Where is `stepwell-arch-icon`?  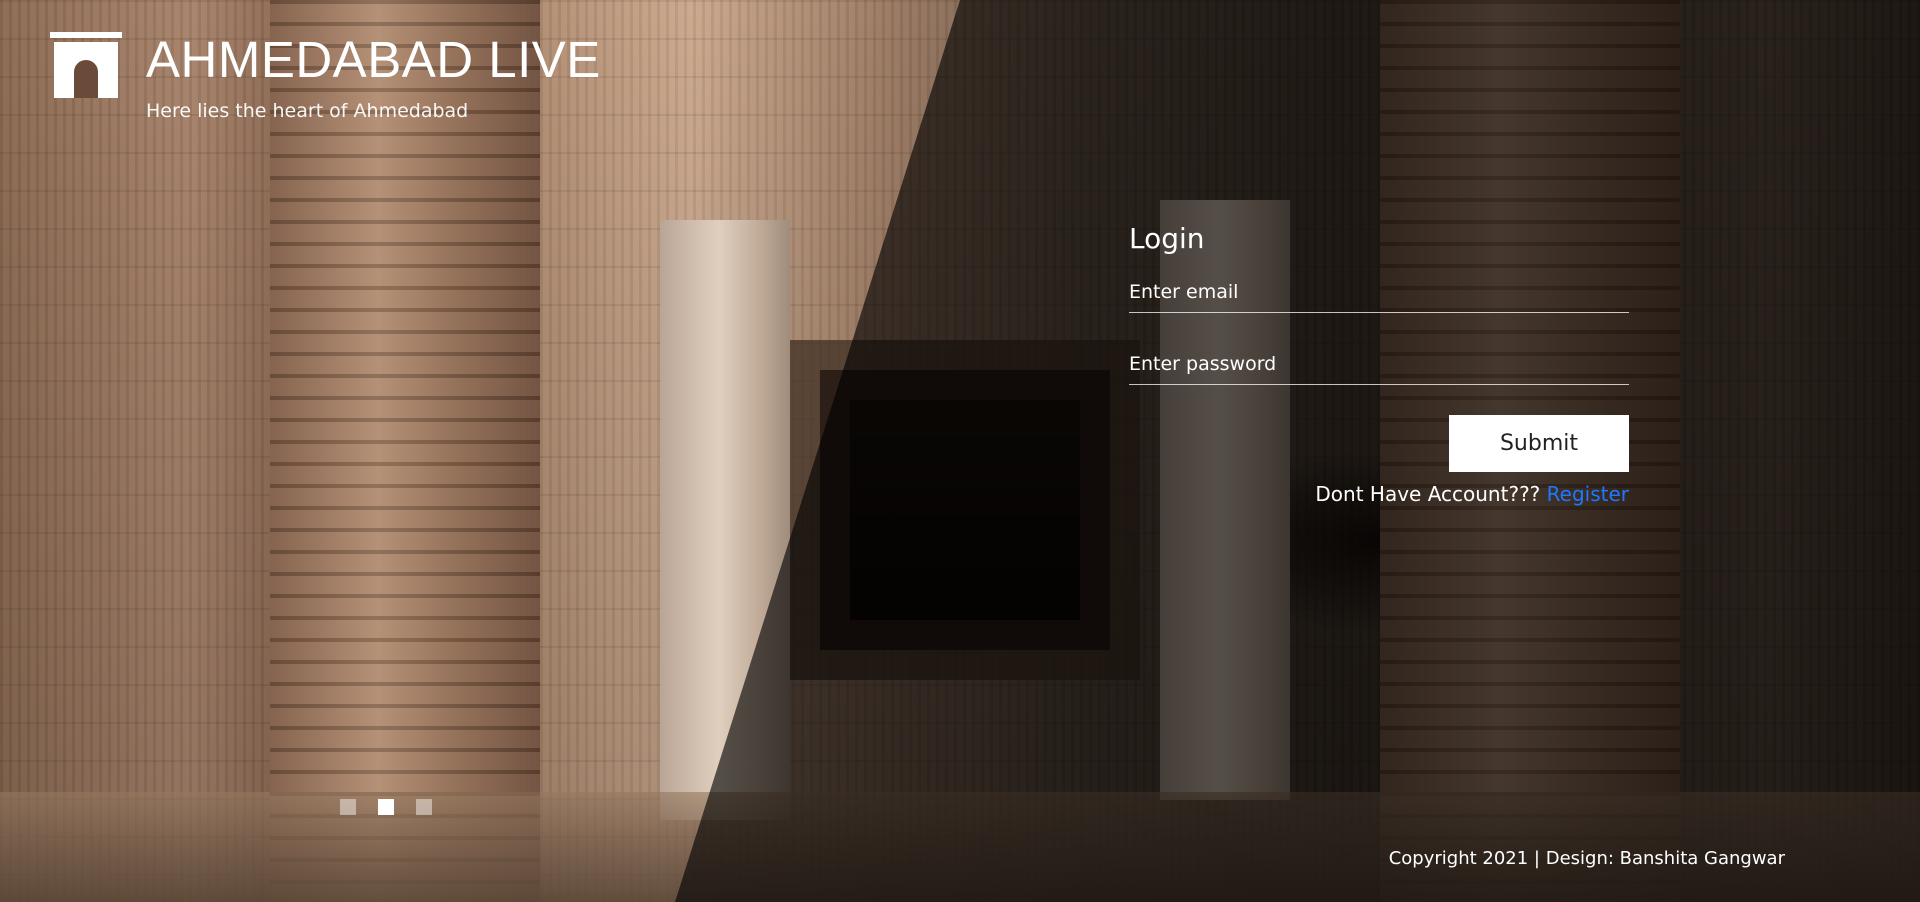
stepwell-arch-icon is located at coordinates (86, 65).